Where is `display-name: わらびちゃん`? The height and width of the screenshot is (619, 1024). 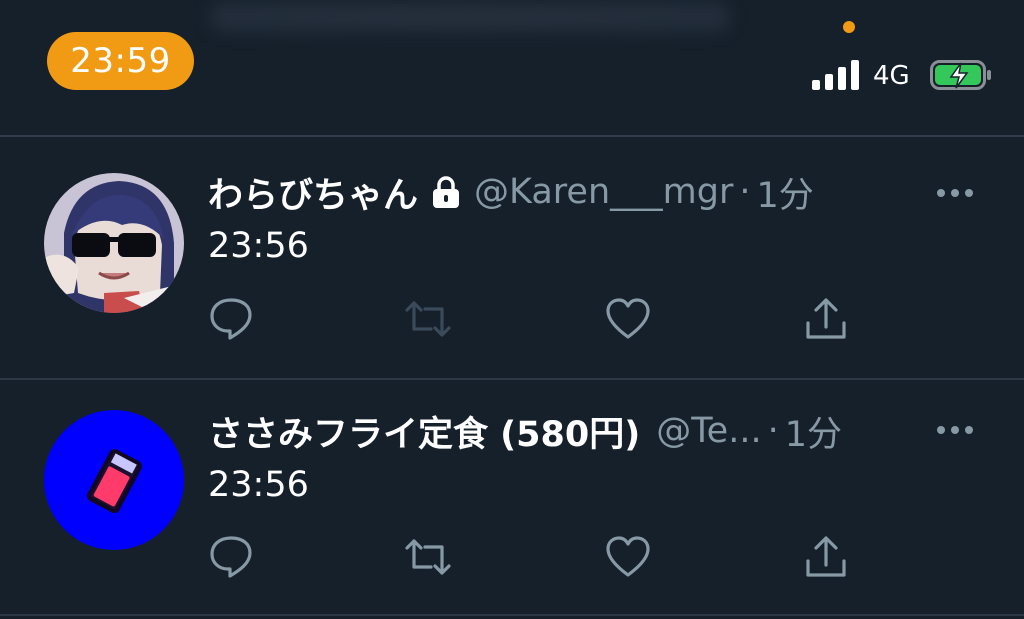 display-name: わらびちゃん is located at coordinates (313, 192).